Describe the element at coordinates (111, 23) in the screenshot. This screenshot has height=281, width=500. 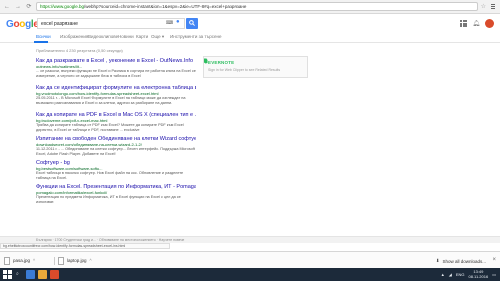
I see `search-input: excel разрязане` at that location.